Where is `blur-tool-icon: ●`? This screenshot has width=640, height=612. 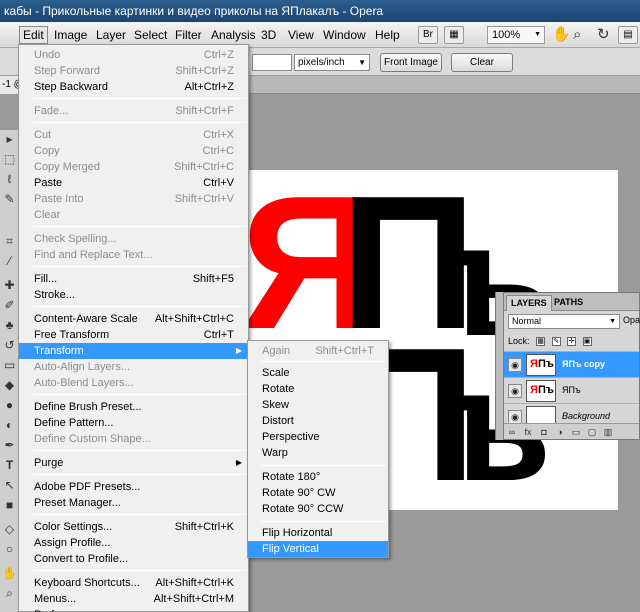
blur-tool-icon: ● is located at coordinates (9, 405).